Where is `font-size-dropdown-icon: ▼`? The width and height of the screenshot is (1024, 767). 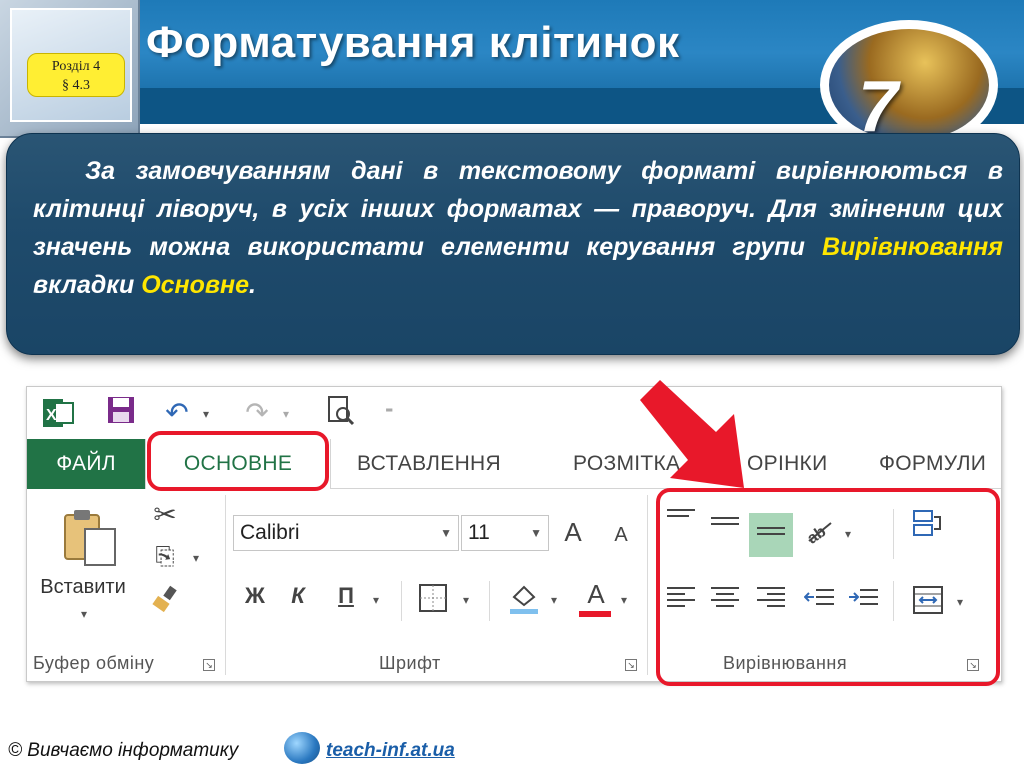 font-size-dropdown-icon: ▼ is located at coordinates (536, 533).